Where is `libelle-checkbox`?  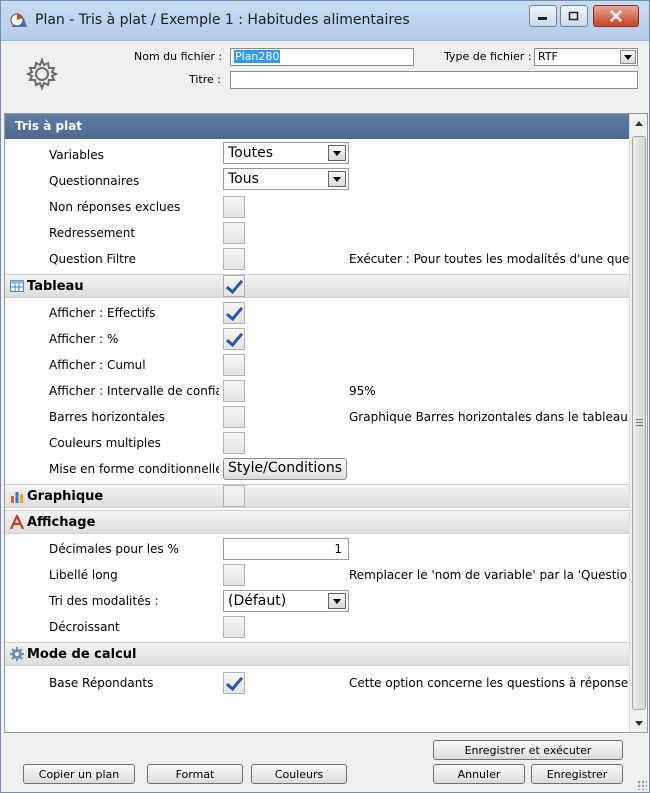
libelle-checkbox is located at coordinates (234, 575).